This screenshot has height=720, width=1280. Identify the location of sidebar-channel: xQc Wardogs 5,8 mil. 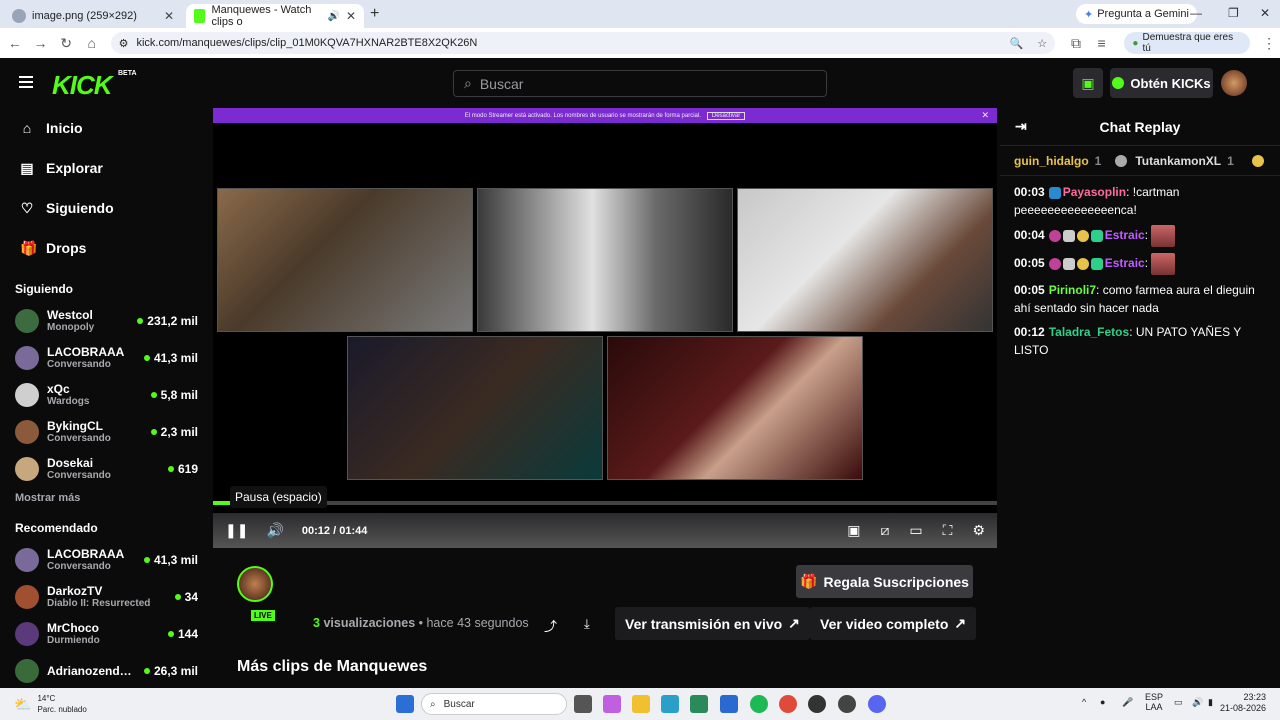
(106, 394).